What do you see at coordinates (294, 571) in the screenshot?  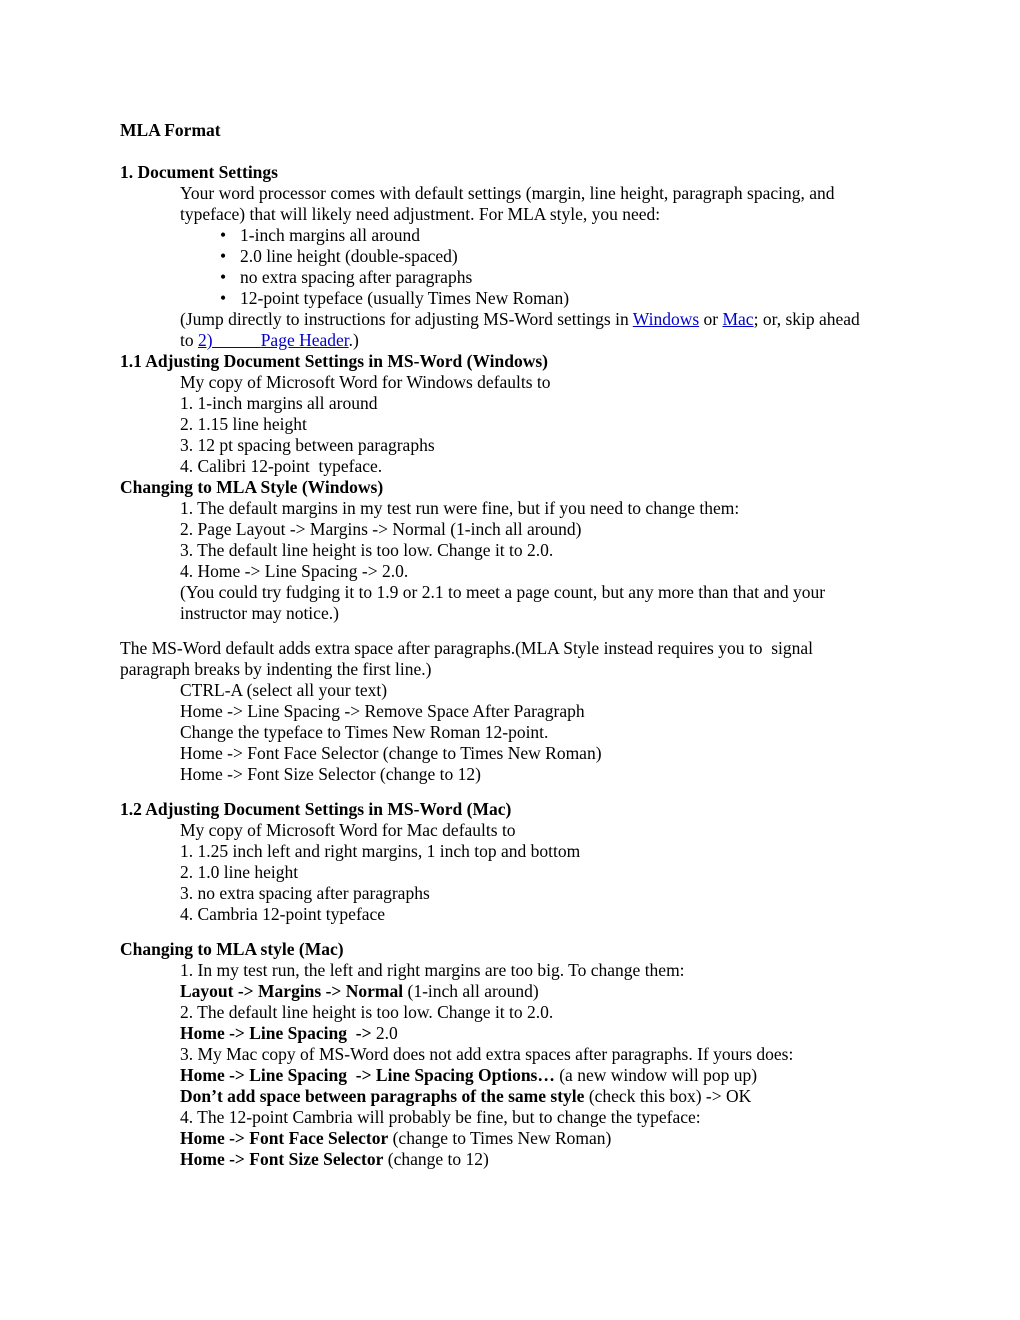 I see `windows-change-step: 4. Home -> Line Spacing -> 2.0.` at bounding box center [294, 571].